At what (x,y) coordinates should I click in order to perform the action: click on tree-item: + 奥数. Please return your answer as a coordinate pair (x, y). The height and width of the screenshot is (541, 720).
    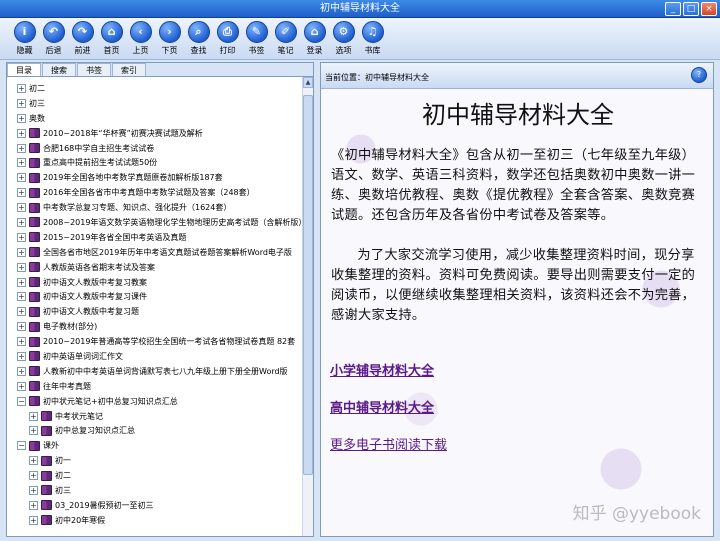
    Looking at the image, I should click on (155, 118).